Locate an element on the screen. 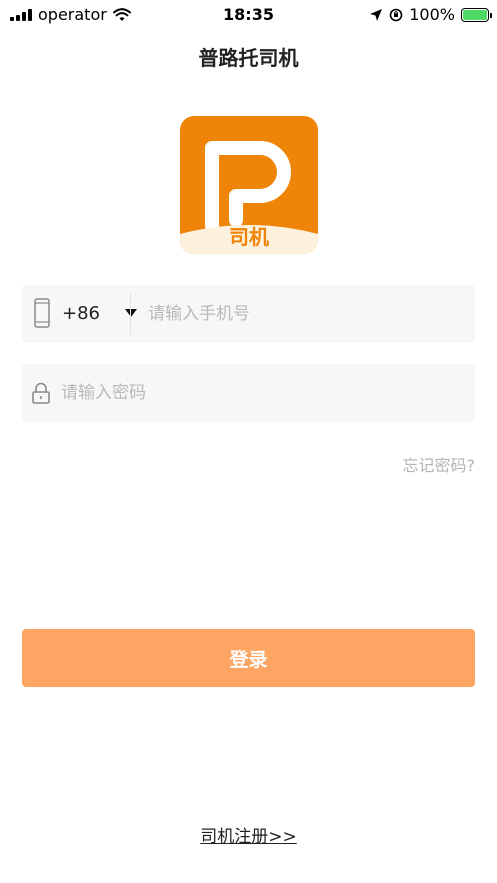  phone-field: +86 is located at coordinates (248, 314).